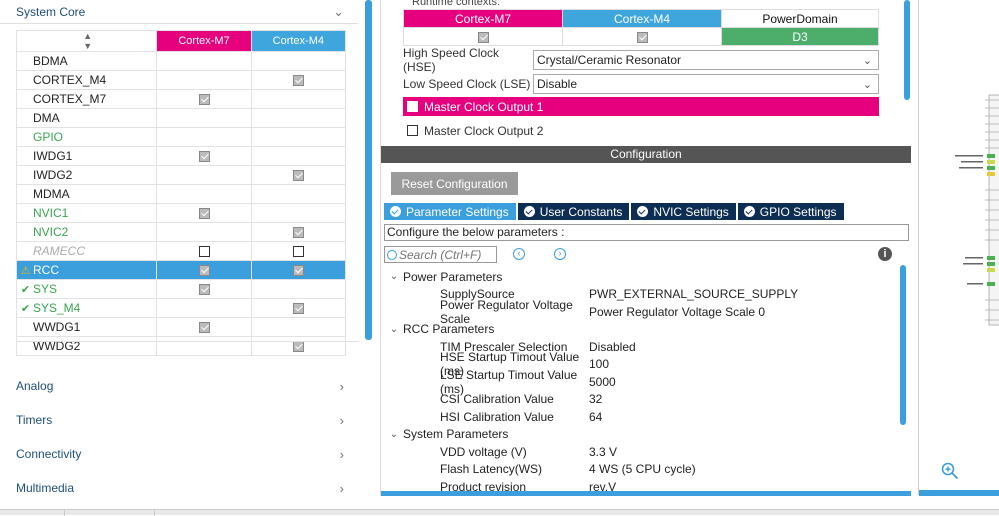 This screenshot has width=999, height=516. What do you see at coordinates (59, 251) in the screenshot?
I see `peripheral-name: RAMECC` at bounding box center [59, 251].